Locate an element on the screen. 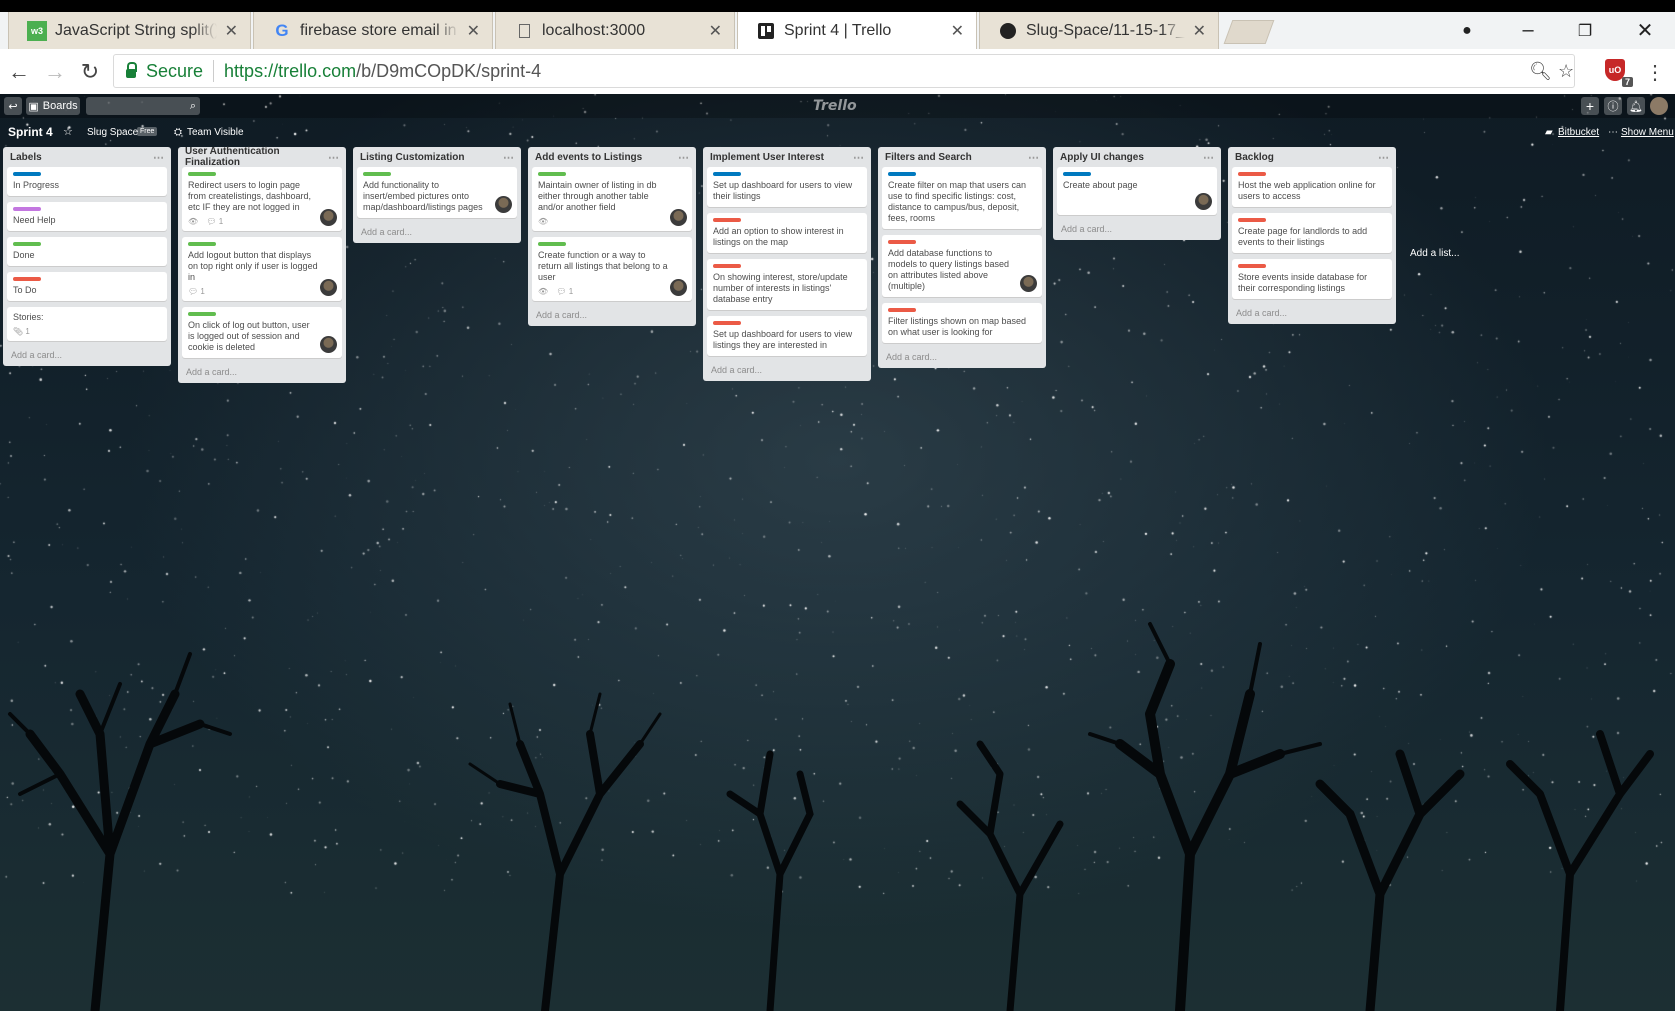 This screenshot has height=1011, width=1675. ublock-extension-icon: uO 7 is located at coordinates (1619, 73).